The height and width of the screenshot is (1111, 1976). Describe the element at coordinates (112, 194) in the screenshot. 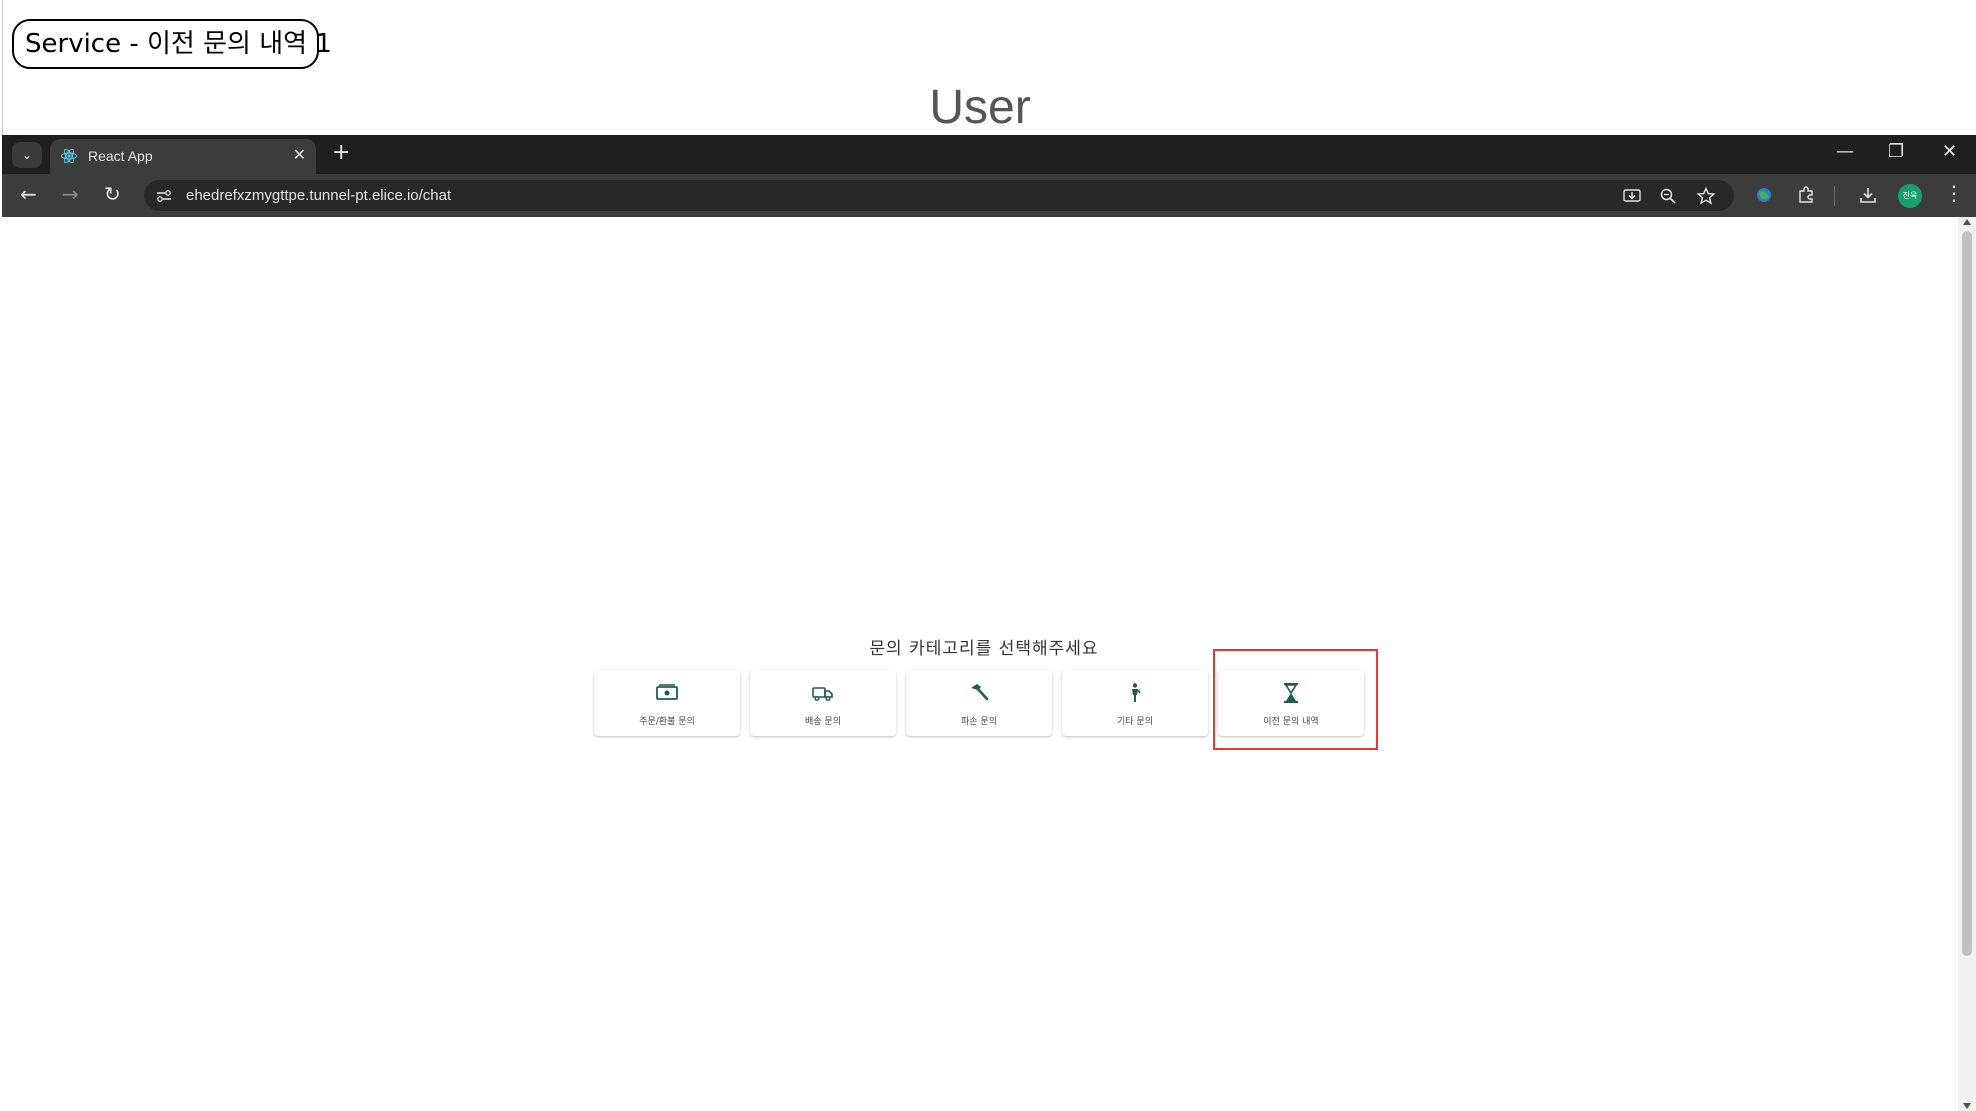

I see `reload-icon: ↻` at that location.